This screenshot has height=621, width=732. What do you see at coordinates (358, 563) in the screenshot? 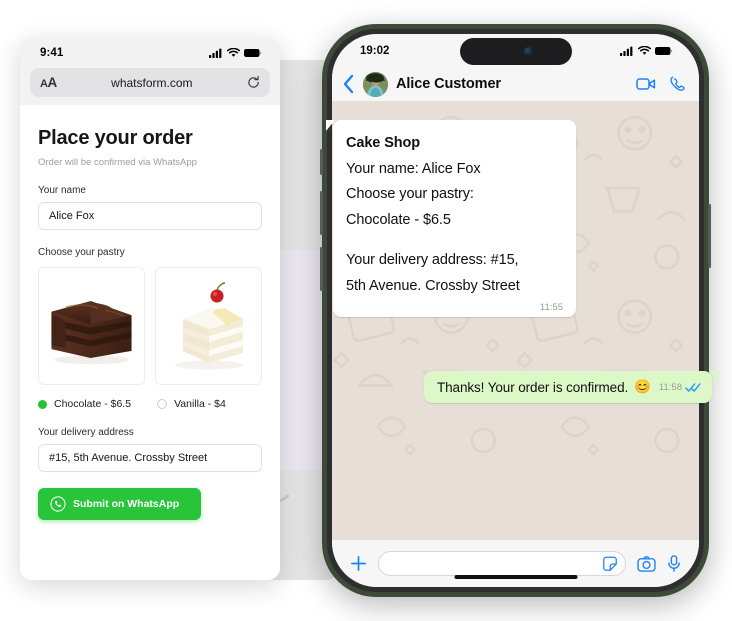
I see `plus-icon` at bounding box center [358, 563].